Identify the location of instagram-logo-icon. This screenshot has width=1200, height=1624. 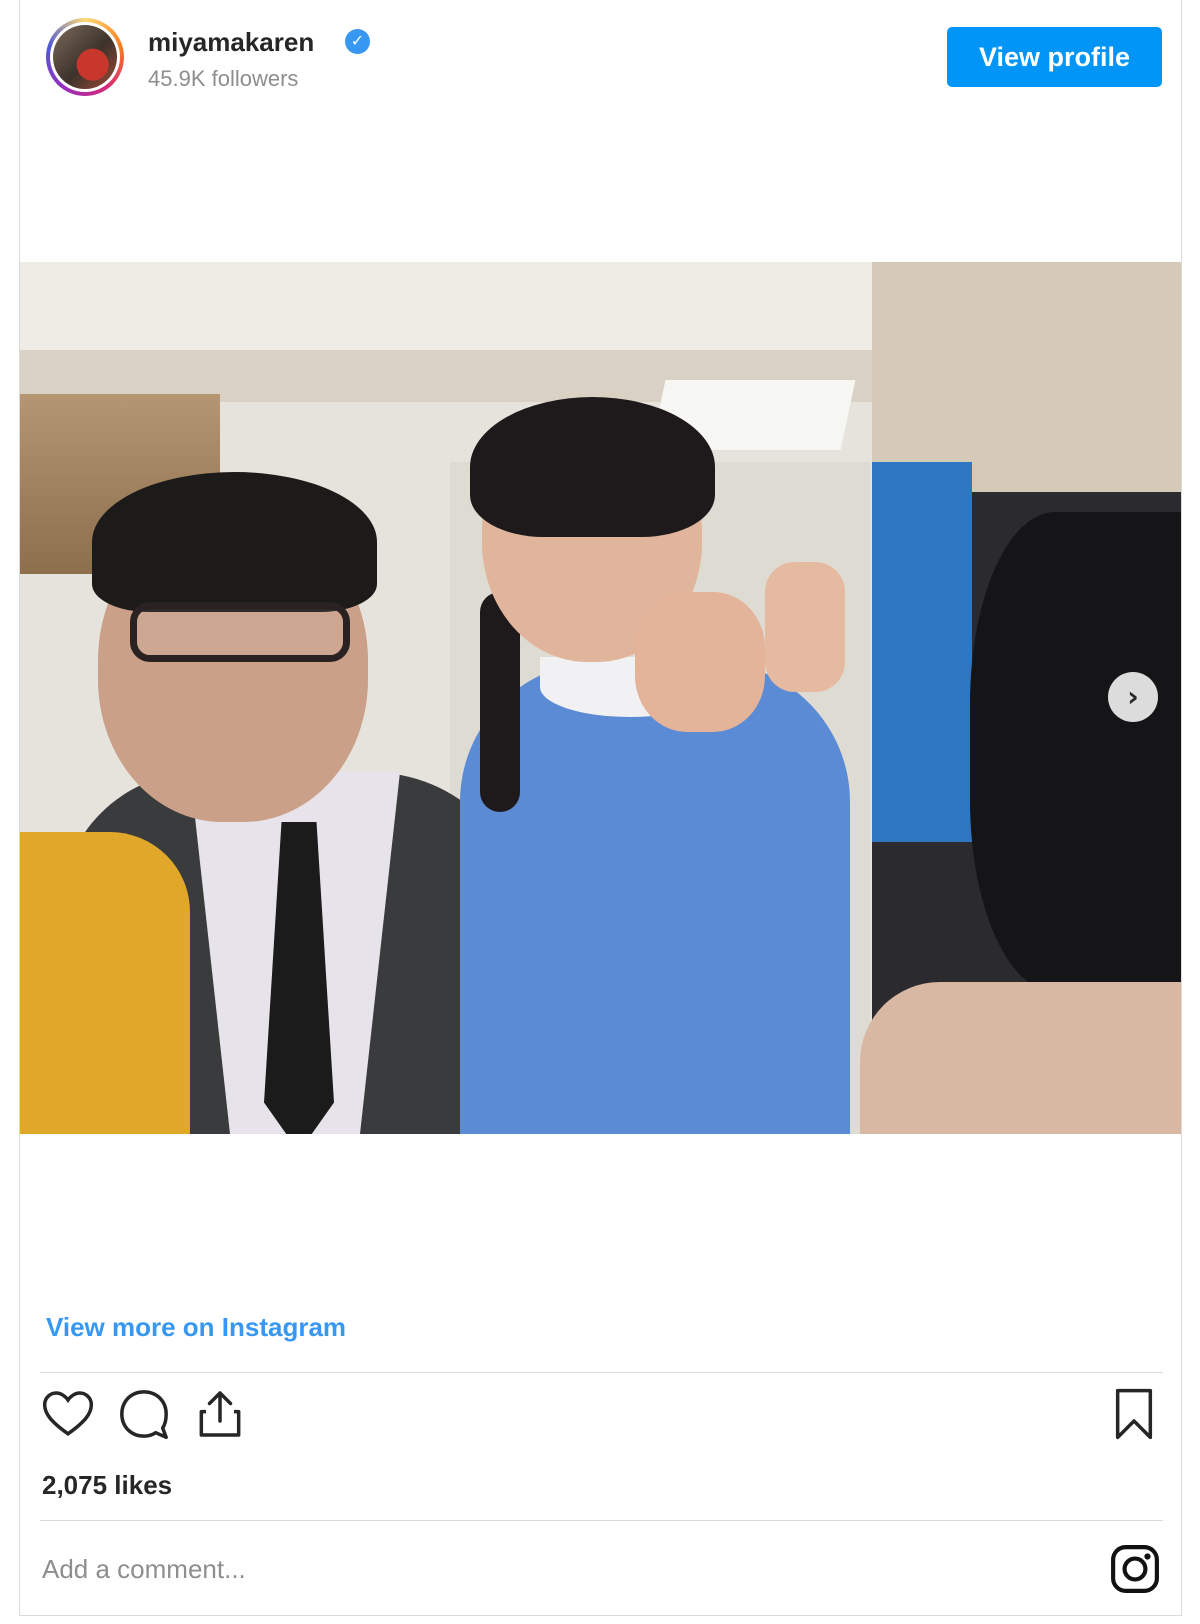
(1135, 1569).